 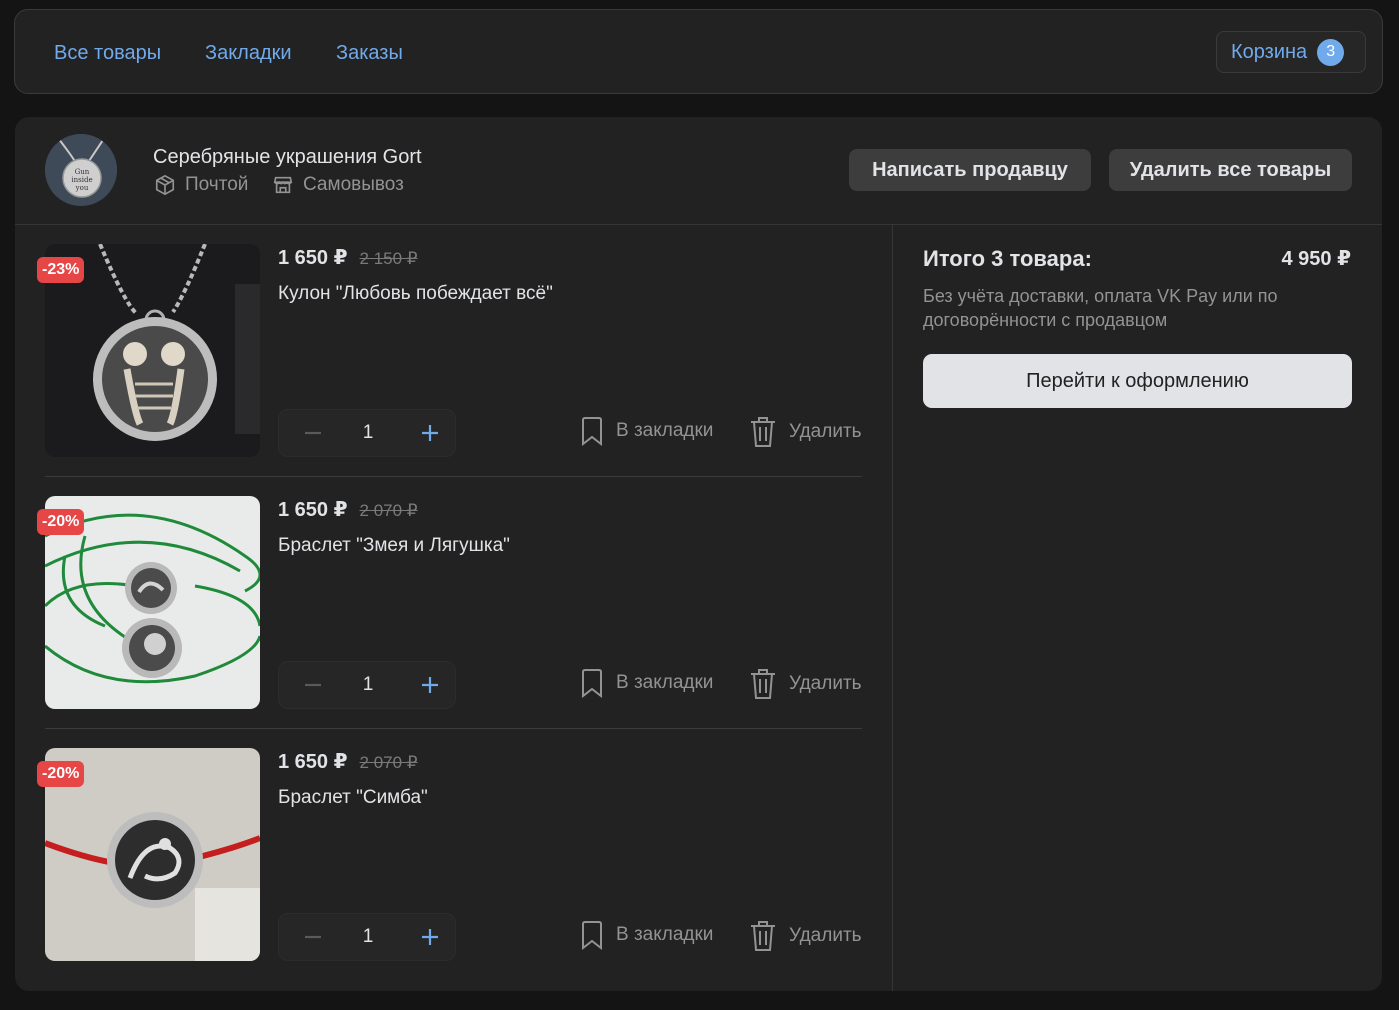 I want to click on delivery-mail-label: Почтой, so click(x=217, y=184).